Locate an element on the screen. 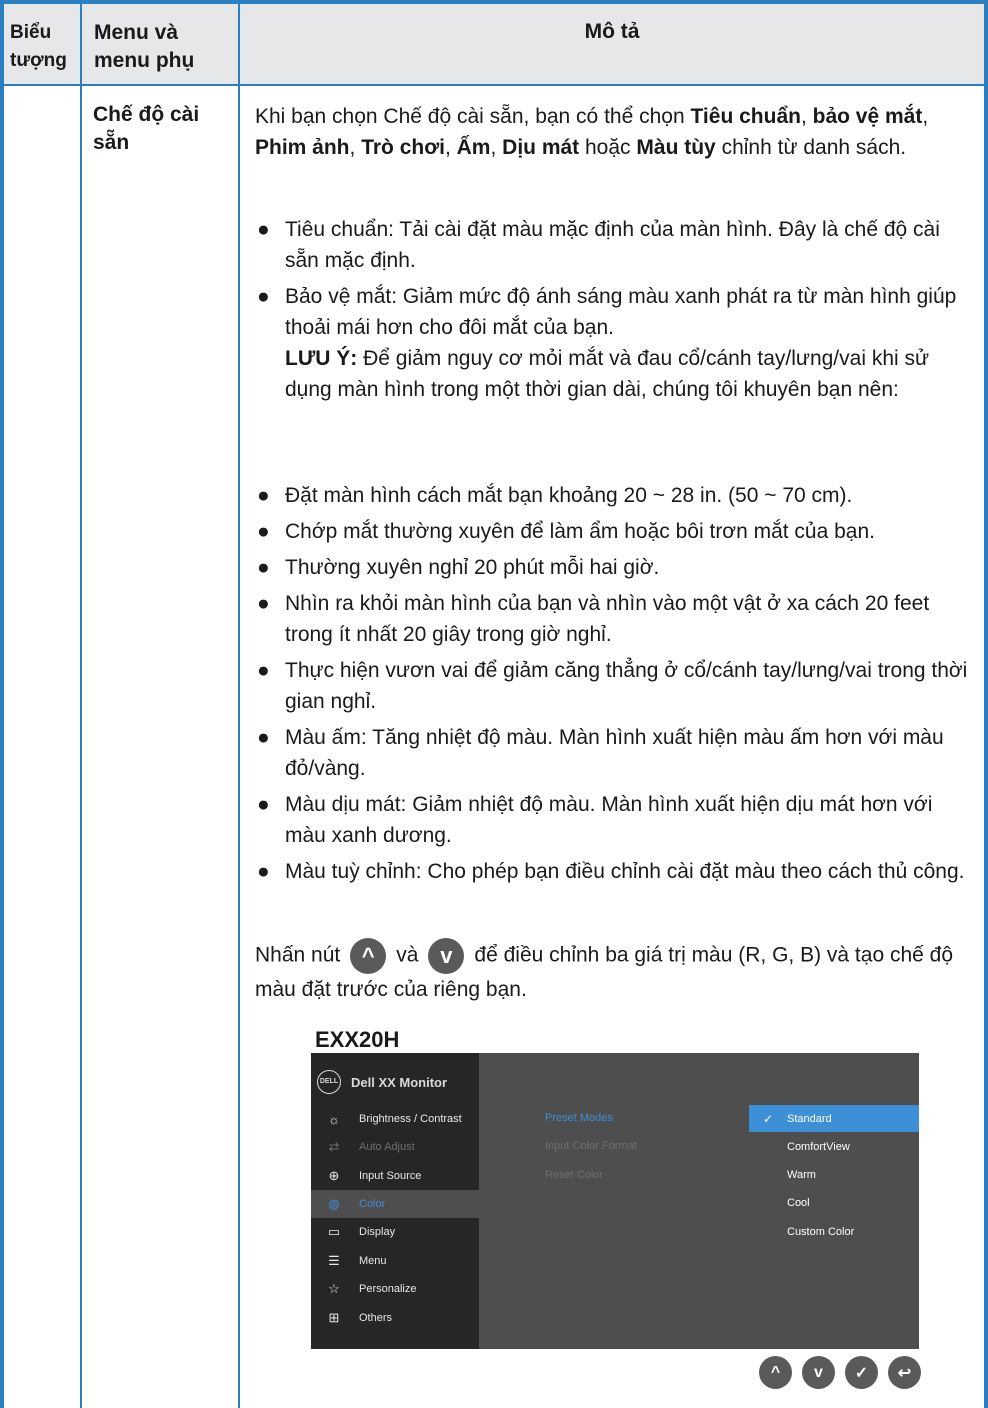  osd-item-others: ⊞ Others is located at coordinates (395, 1318).